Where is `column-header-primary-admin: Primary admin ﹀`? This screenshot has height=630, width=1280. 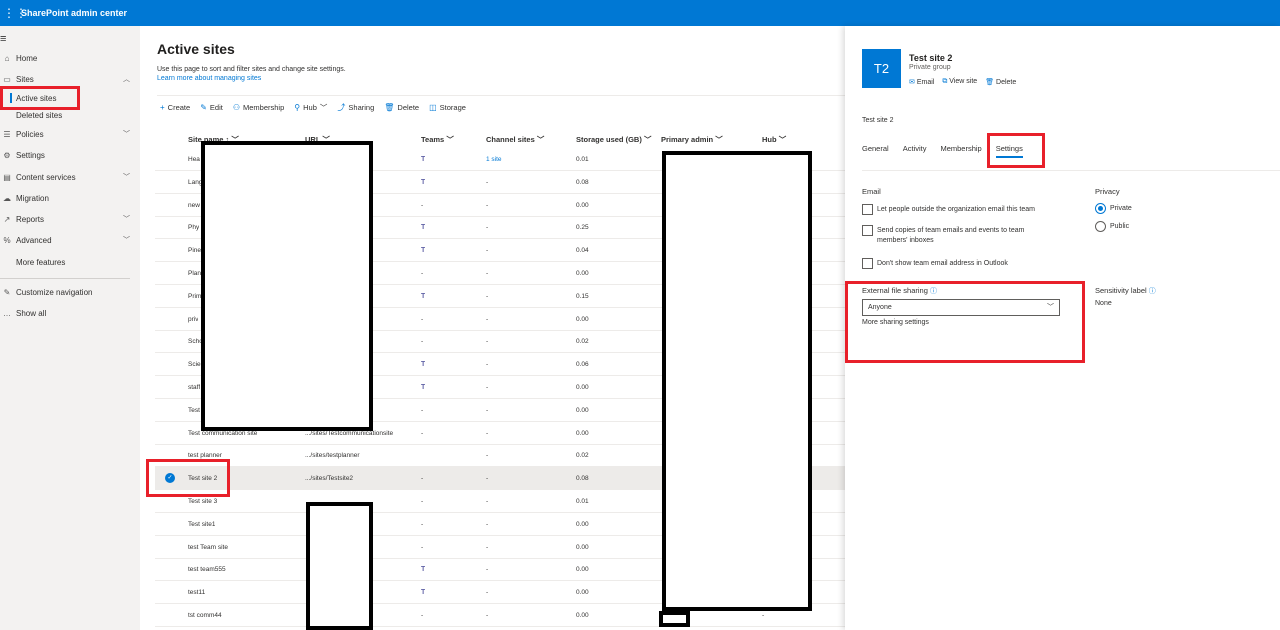 column-header-primary-admin: Primary admin ﹀ is located at coordinates (692, 139).